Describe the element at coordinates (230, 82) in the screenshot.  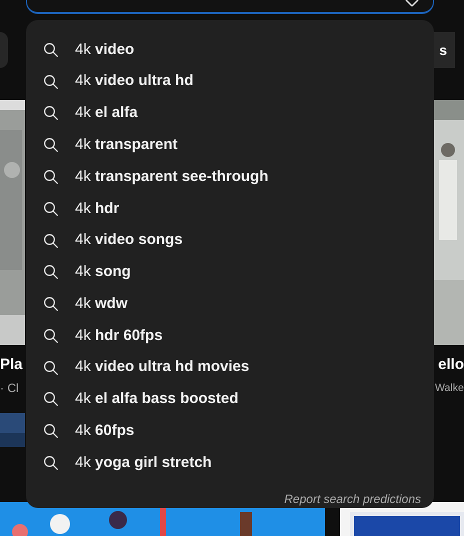
I see `suggestion-item: 4k video ultra hd` at that location.